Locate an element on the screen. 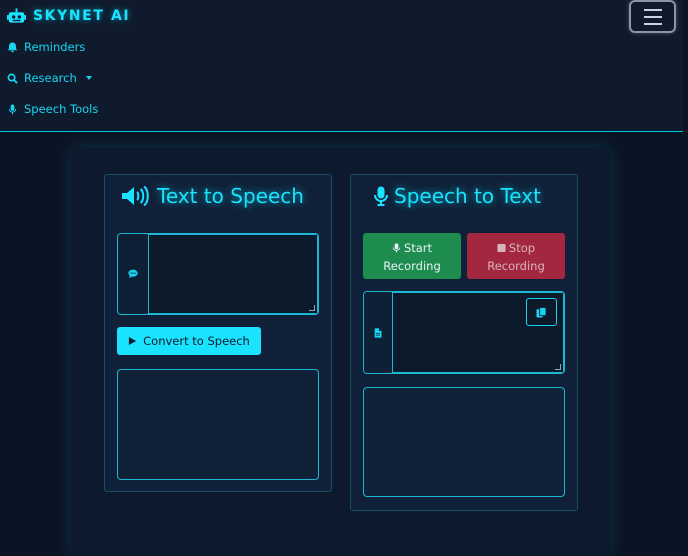 Image resolution: width=688 pixels, height=556 pixels. nav-item-label: Speech Tools is located at coordinates (61, 109).